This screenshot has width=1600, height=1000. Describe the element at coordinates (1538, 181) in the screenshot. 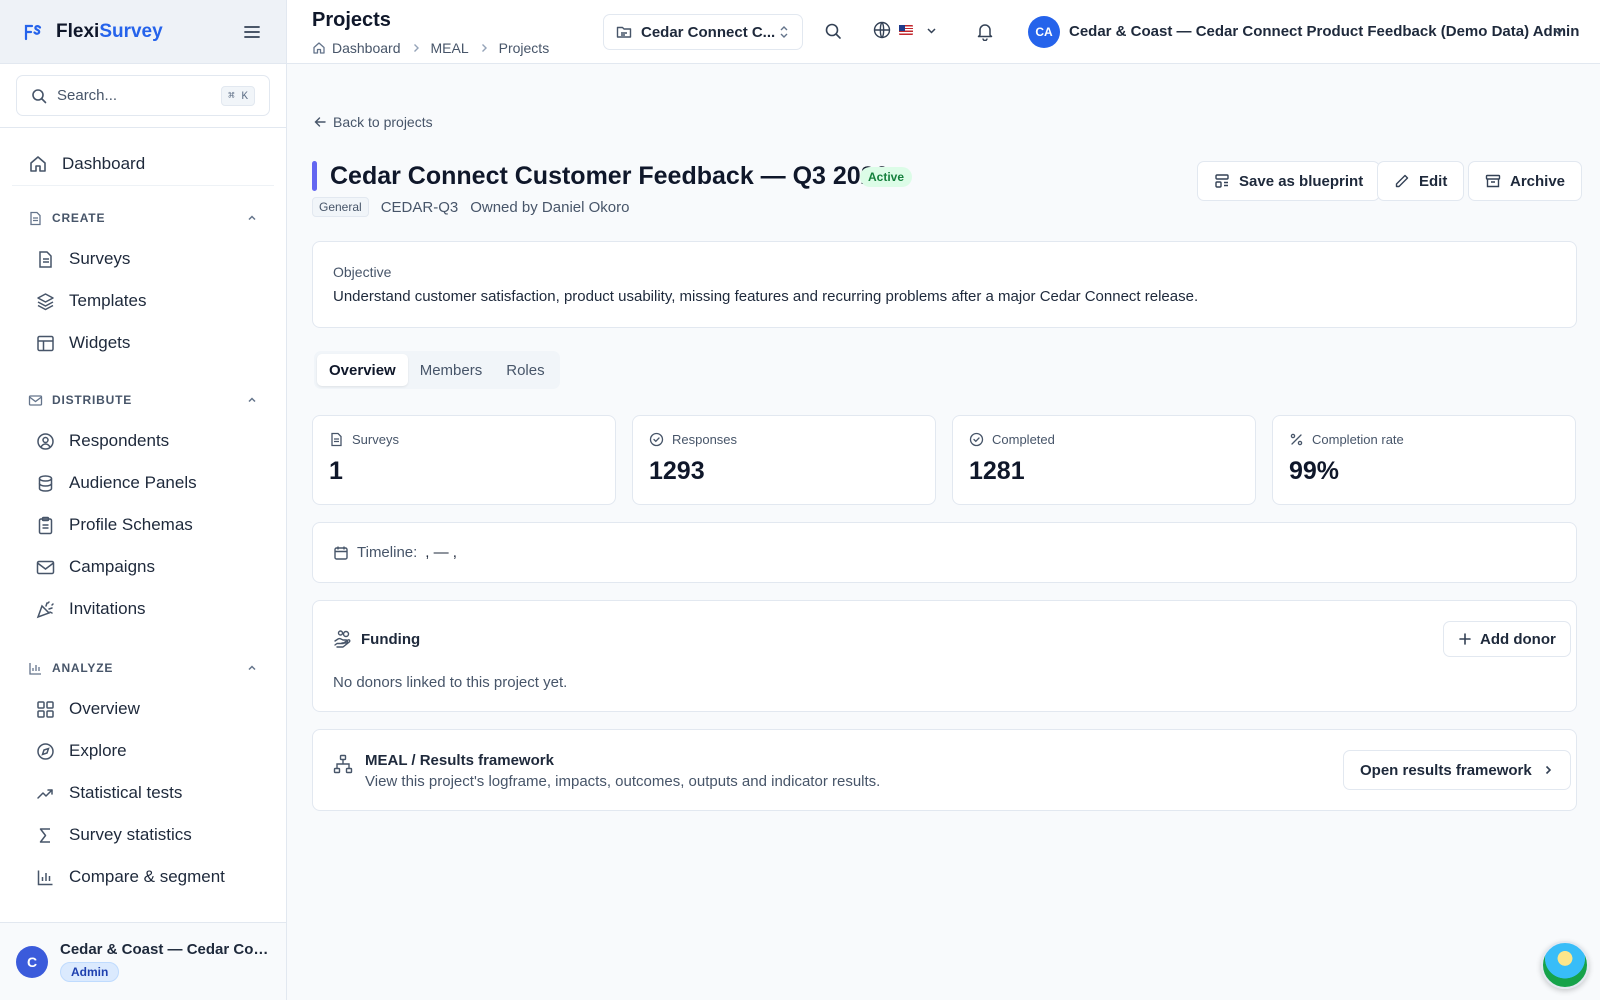

I see `button-label: Archive` at that location.